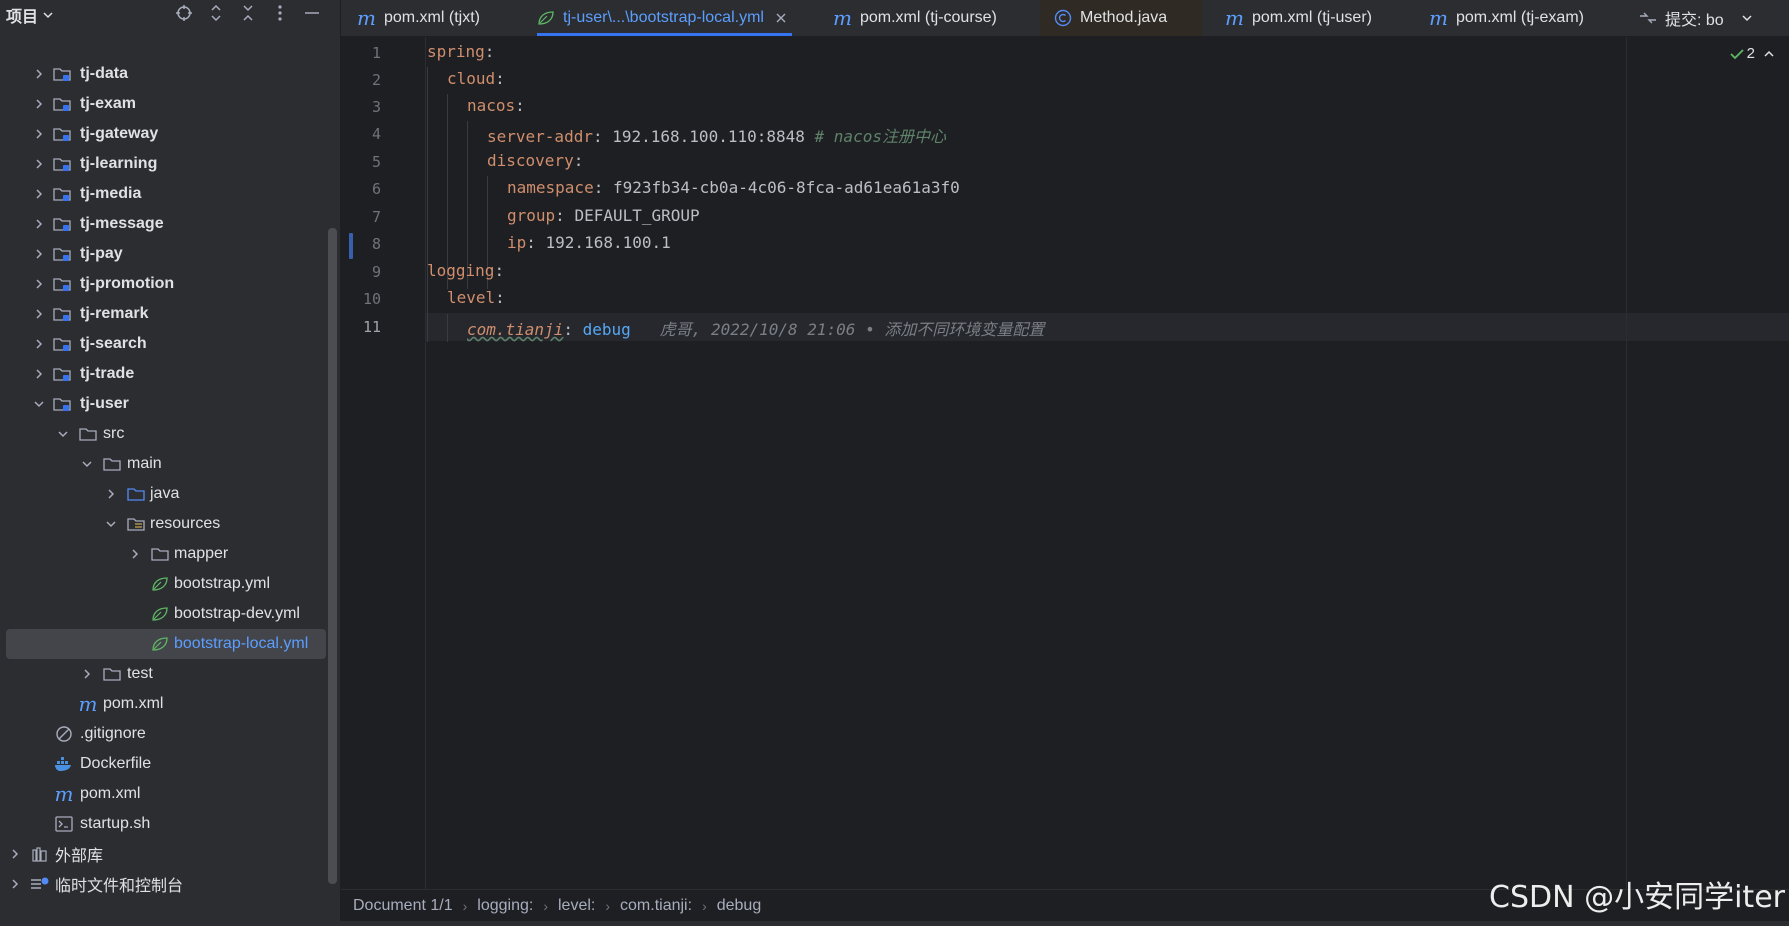 This screenshot has height=926, width=1789. What do you see at coordinates (1747, 18) in the screenshot?
I see `tab-list-dropdown` at bounding box center [1747, 18].